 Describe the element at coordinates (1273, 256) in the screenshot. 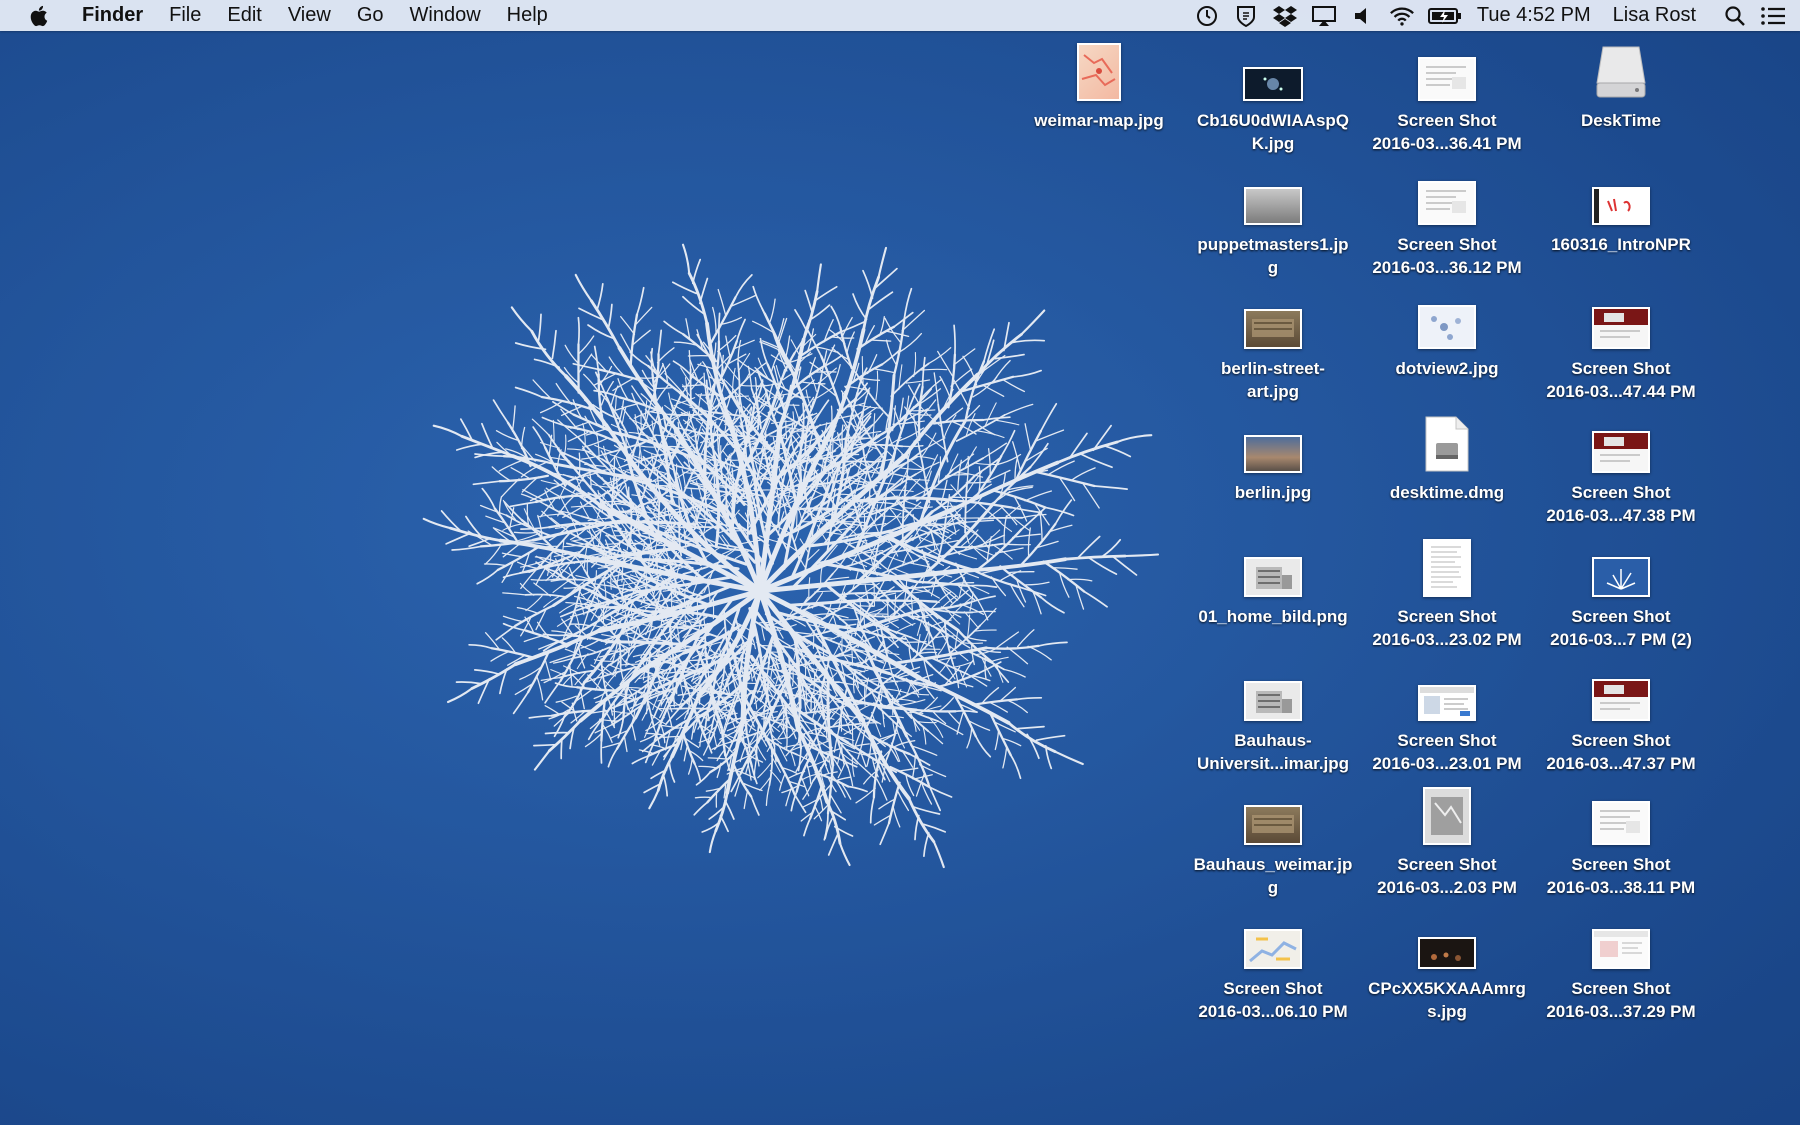

I see `desktop-icon-label: puppetmasters1.jp g` at that location.